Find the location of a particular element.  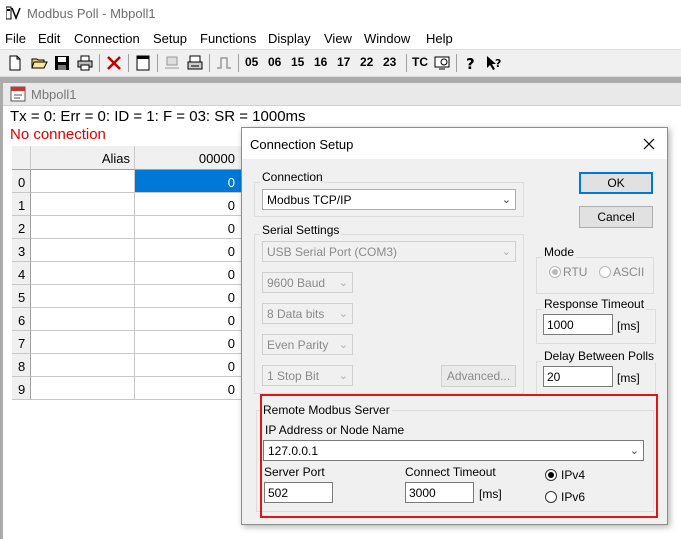

new-file-icon is located at coordinates (15, 63).